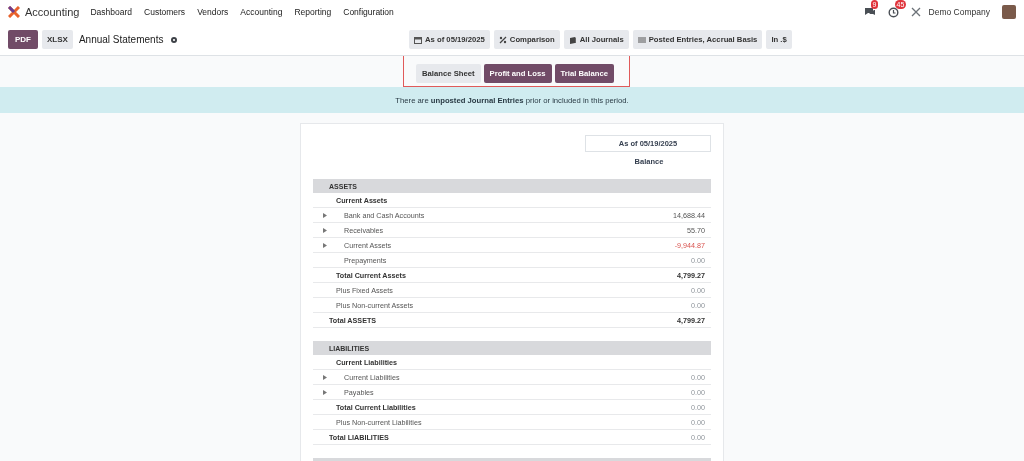 This screenshot has height=461, width=1024. I want to click on report-title: Annual Statements, so click(121, 39).